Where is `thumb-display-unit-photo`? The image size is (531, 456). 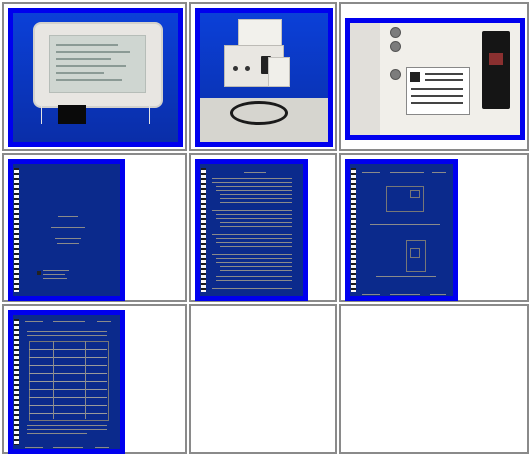 thumb-display-unit-photo is located at coordinates (95, 77).